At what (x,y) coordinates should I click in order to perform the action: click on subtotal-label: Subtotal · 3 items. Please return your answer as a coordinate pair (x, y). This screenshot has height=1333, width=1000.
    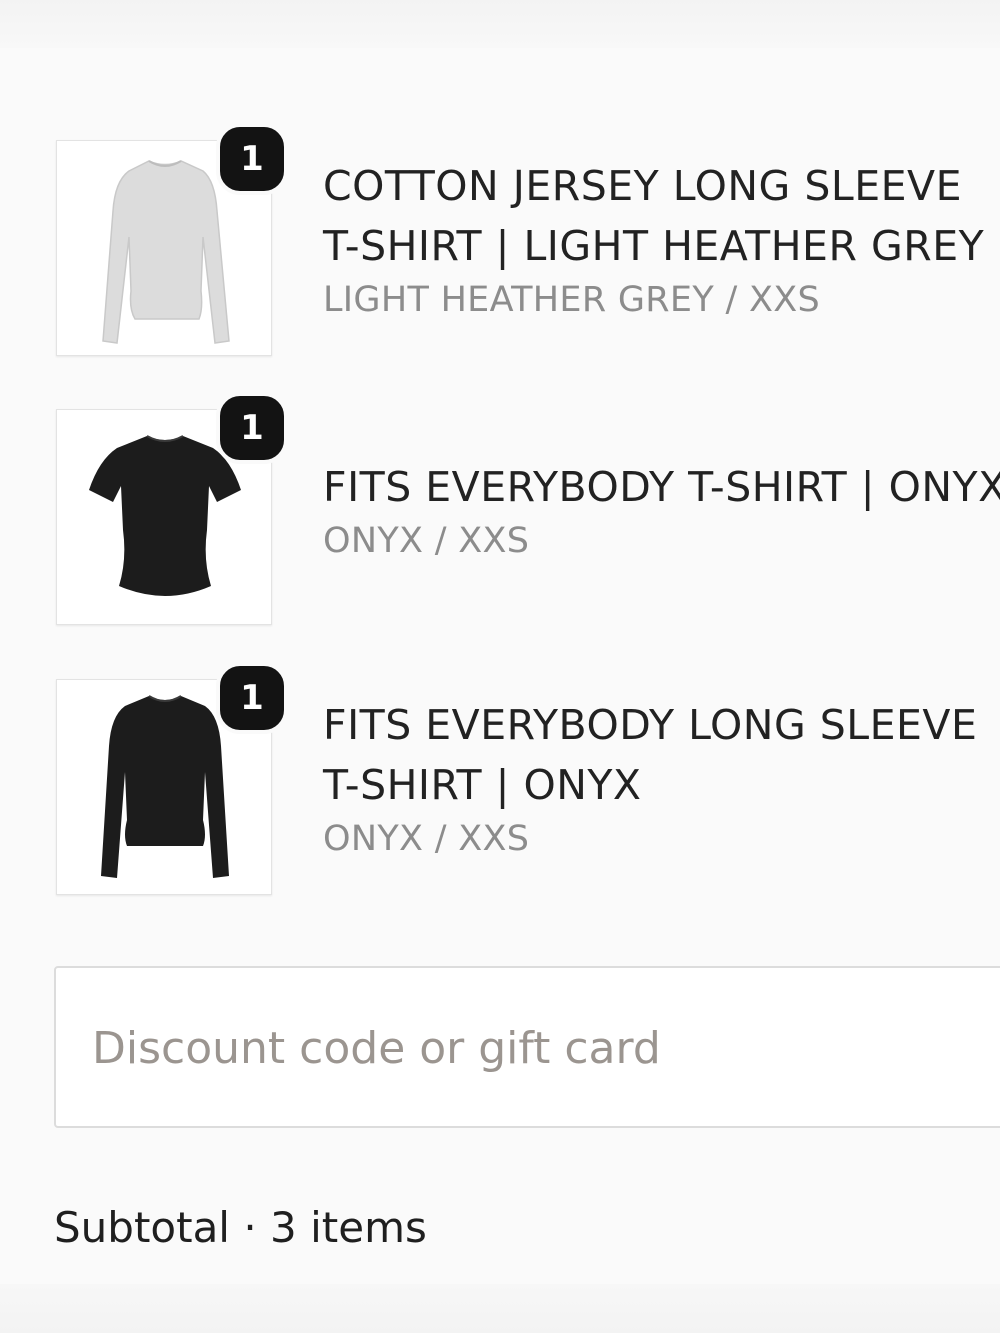
    Looking at the image, I should click on (240, 1227).